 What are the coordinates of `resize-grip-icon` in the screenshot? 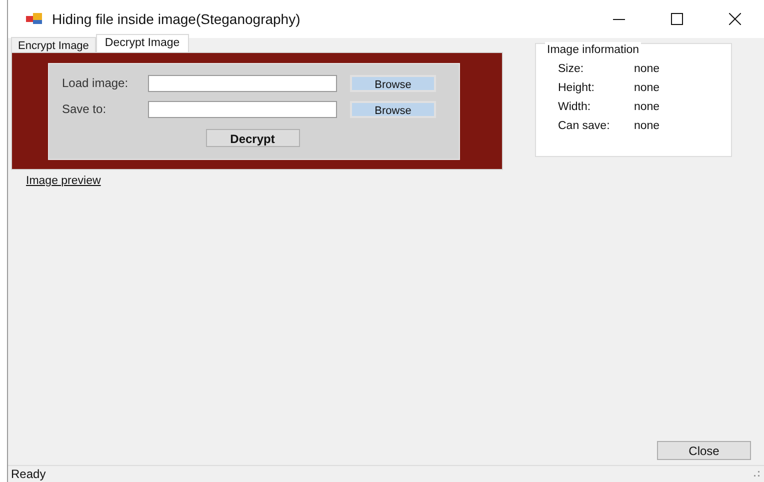 It's located at (757, 474).